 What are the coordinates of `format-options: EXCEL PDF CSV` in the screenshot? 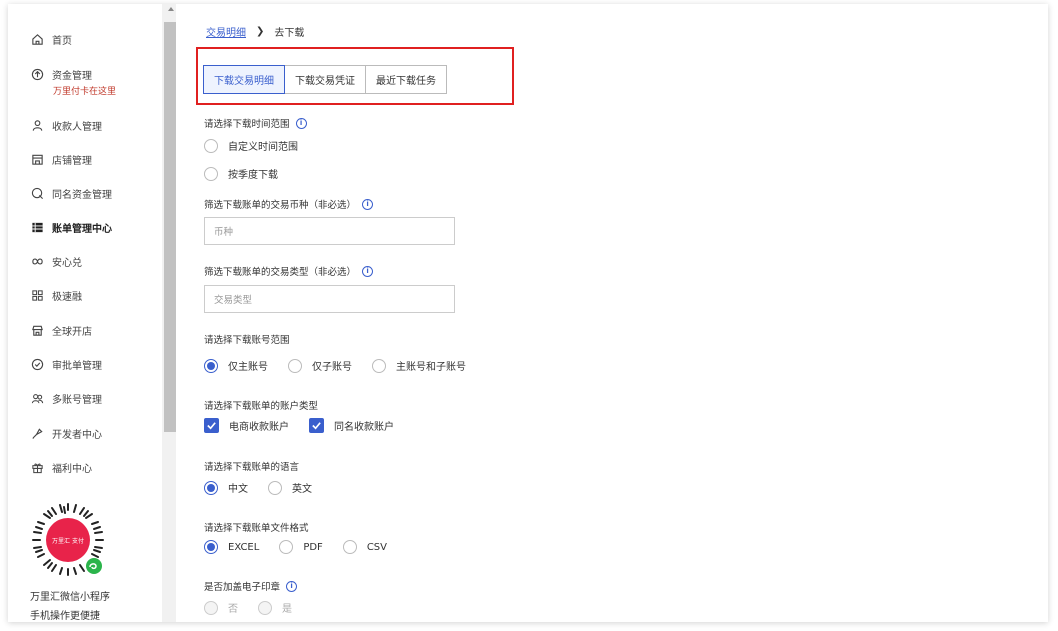 It's located at (305, 547).